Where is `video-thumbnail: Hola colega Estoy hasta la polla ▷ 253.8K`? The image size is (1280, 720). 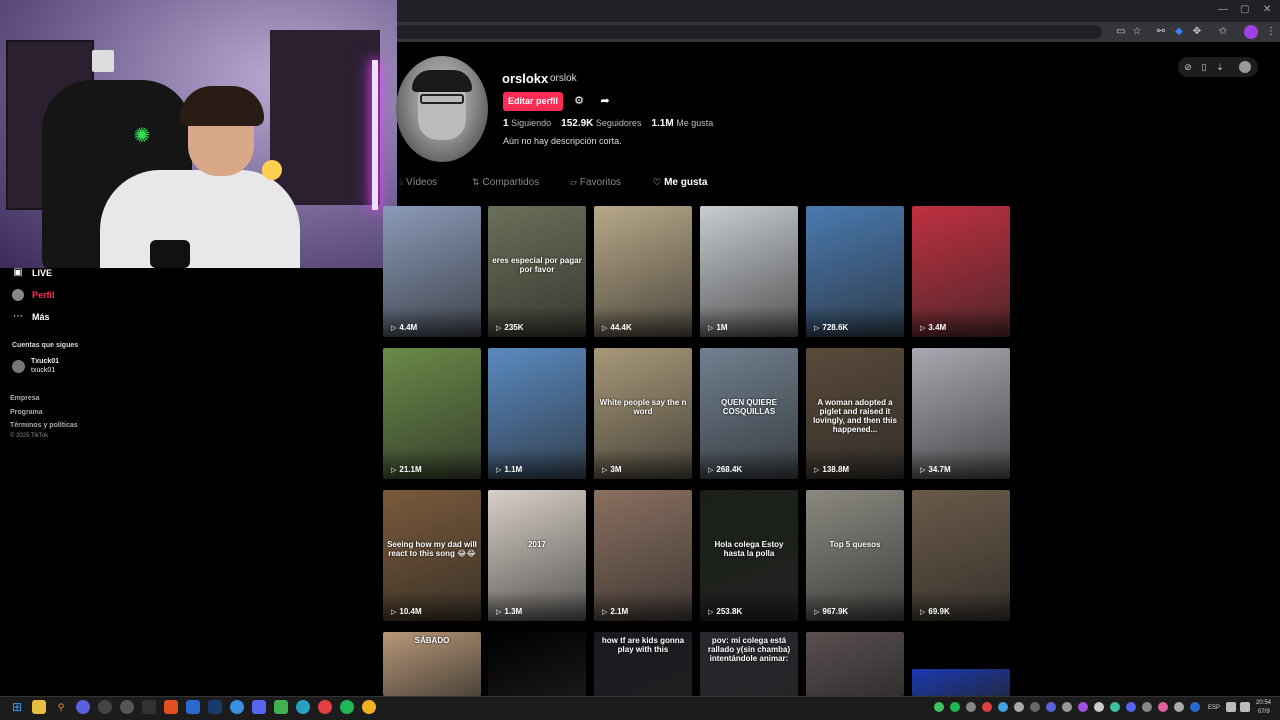 video-thumbnail: Hola colega Estoy hasta la polla ▷ 253.8K is located at coordinates (749, 555).